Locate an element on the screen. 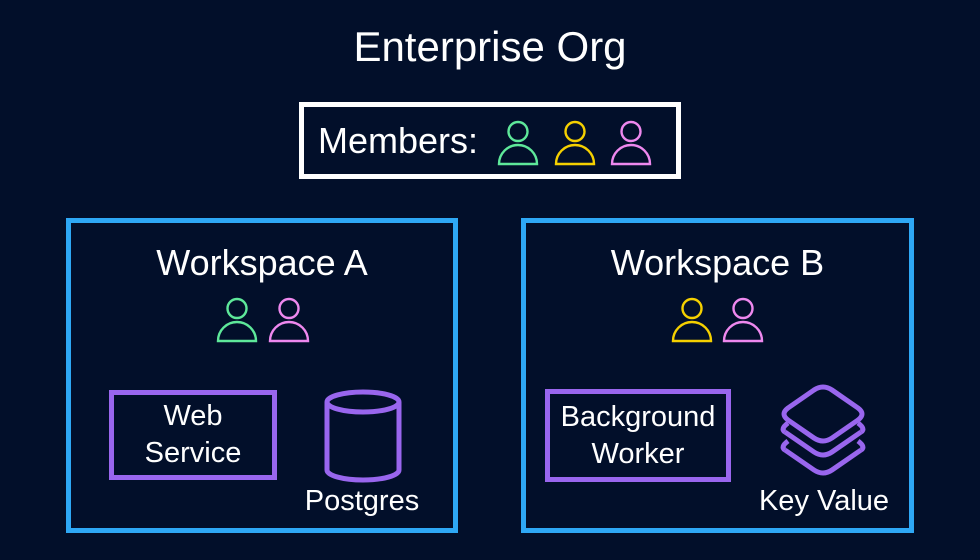  service-label-line1: Web is located at coordinates (193, 416).